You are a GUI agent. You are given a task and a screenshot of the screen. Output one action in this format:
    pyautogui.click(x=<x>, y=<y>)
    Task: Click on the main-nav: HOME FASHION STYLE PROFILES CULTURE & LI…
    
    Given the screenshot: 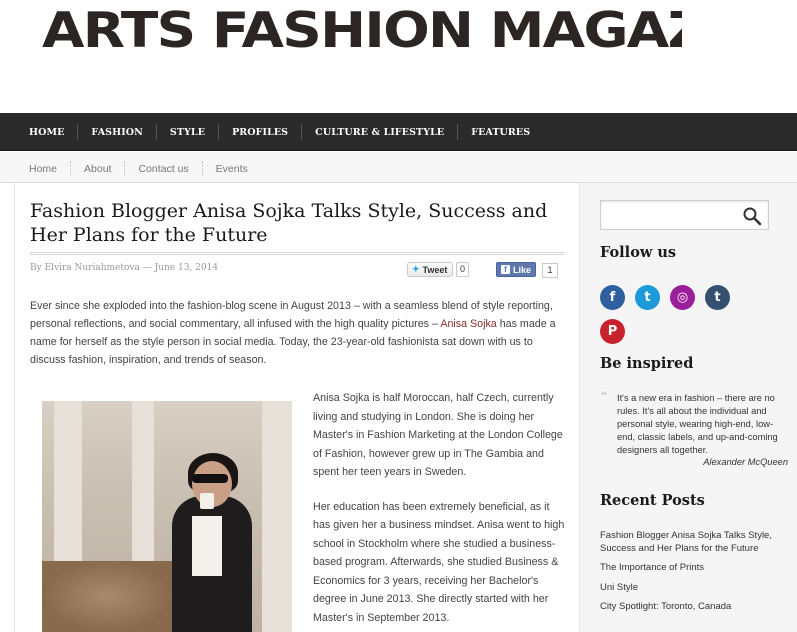 What is the action you would take?
    pyautogui.click(x=398, y=132)
    